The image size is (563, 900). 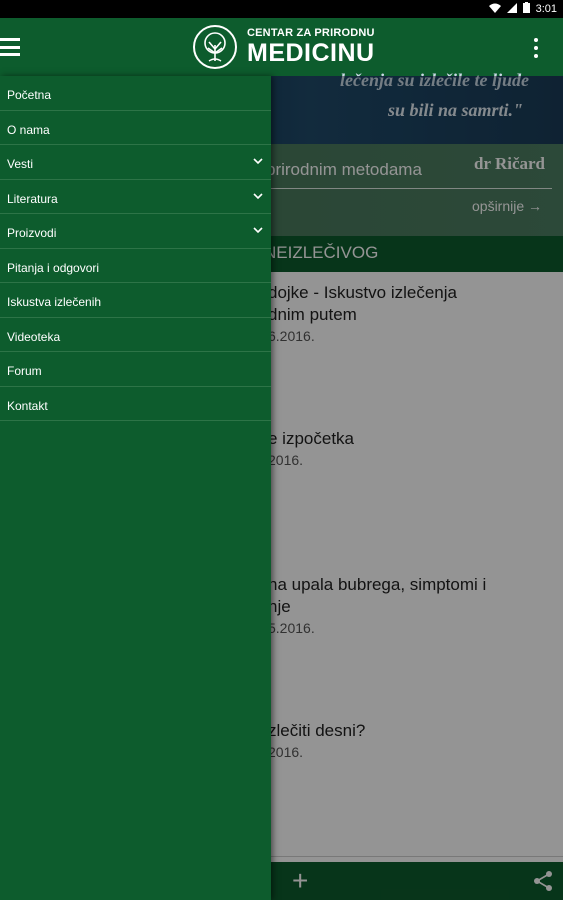 I want to click on drawer-item-proizvodi: Proizvodi, so click(x=135, y=231).